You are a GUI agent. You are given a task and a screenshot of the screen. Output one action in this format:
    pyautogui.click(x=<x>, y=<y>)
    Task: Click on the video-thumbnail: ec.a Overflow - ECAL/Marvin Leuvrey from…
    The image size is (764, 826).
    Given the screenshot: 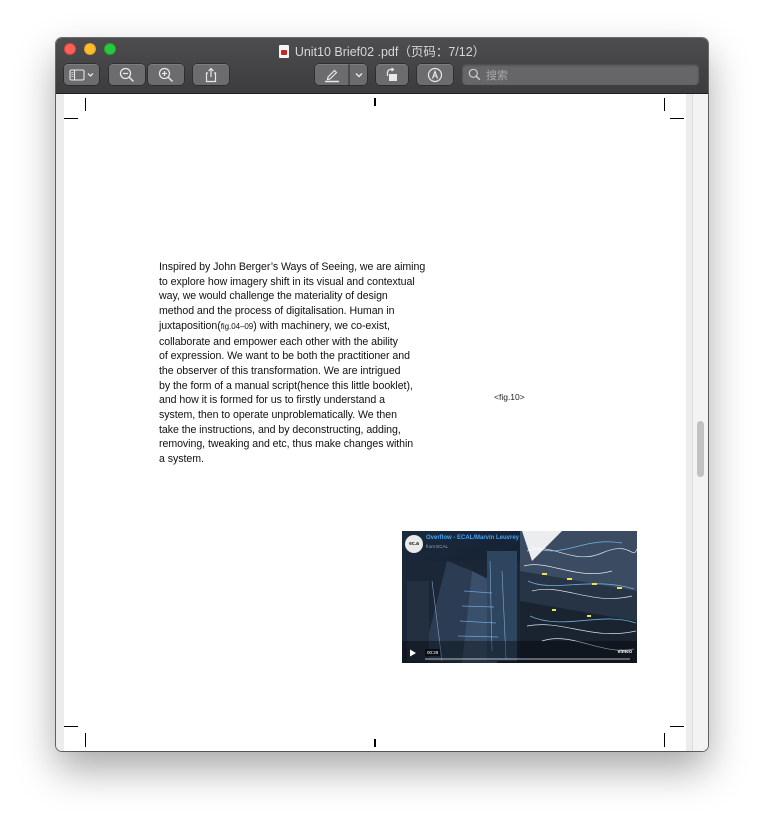 What is the action you would take?
    pyautogui.click(x=519, y=597)
    